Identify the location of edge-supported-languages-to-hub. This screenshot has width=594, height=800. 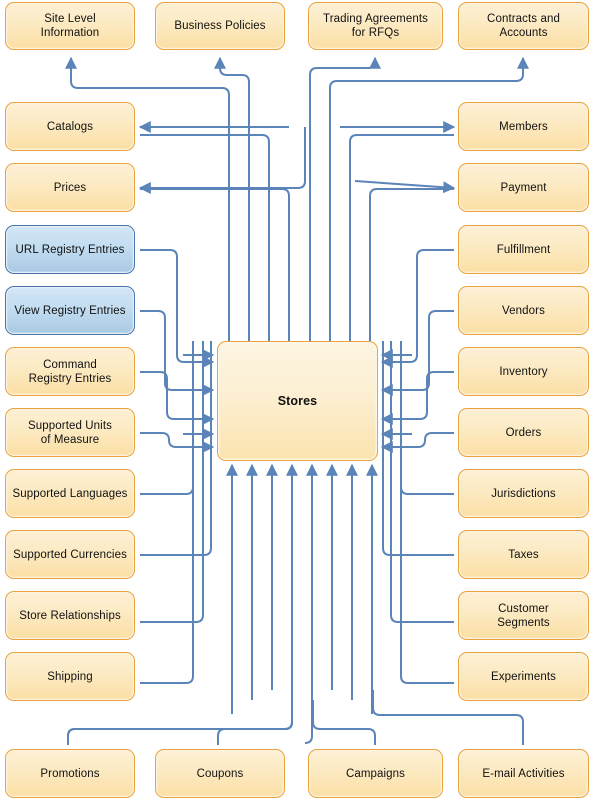
(167, 418).